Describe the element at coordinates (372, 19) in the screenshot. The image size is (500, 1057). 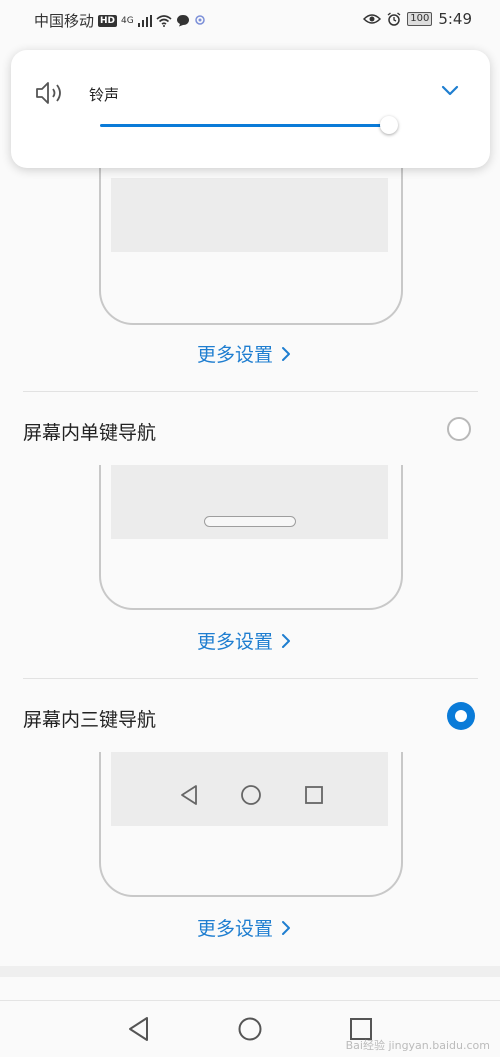
I see `eye-comfort-icon` at that location.